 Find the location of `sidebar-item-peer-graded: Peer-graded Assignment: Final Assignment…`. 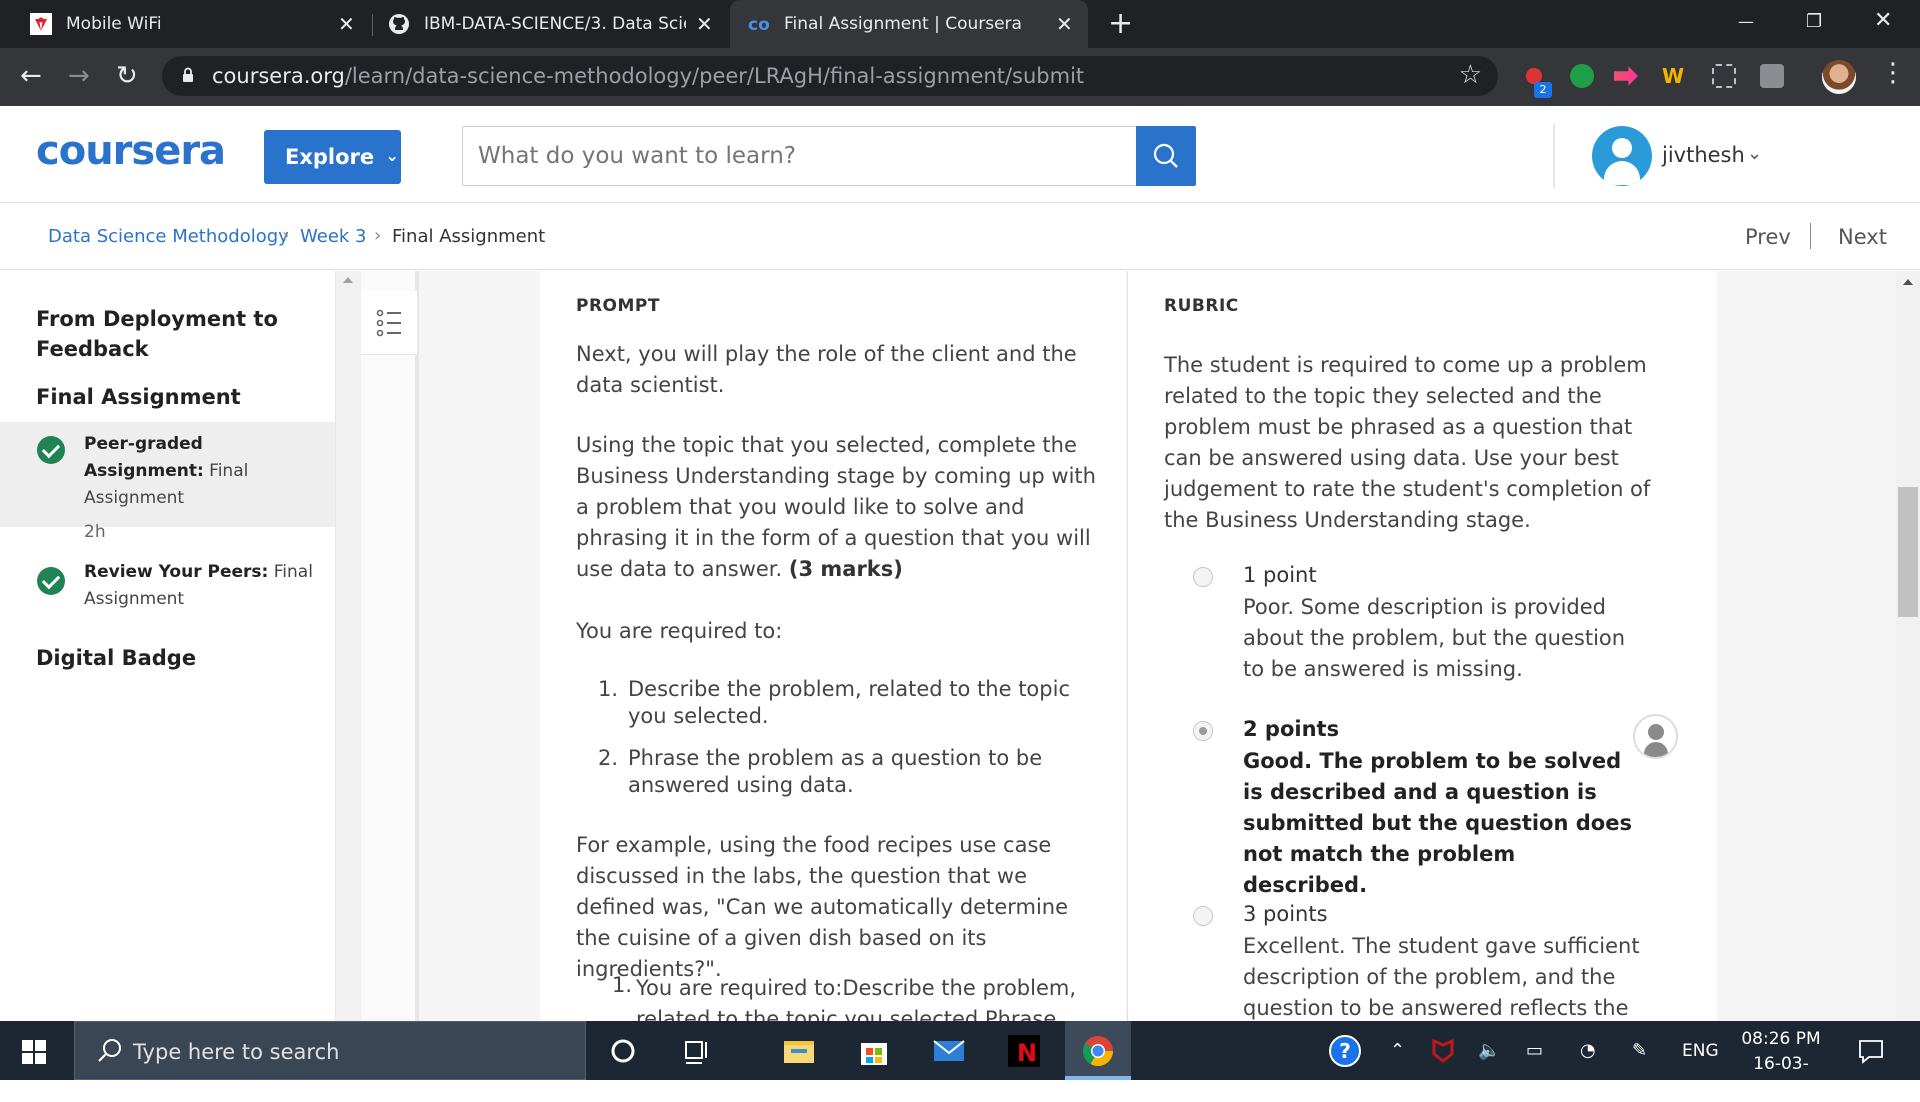

sidebar-item-peer-graded: Peer-graded Assignment: Final Assignment… is located at coordinates (167, 482).